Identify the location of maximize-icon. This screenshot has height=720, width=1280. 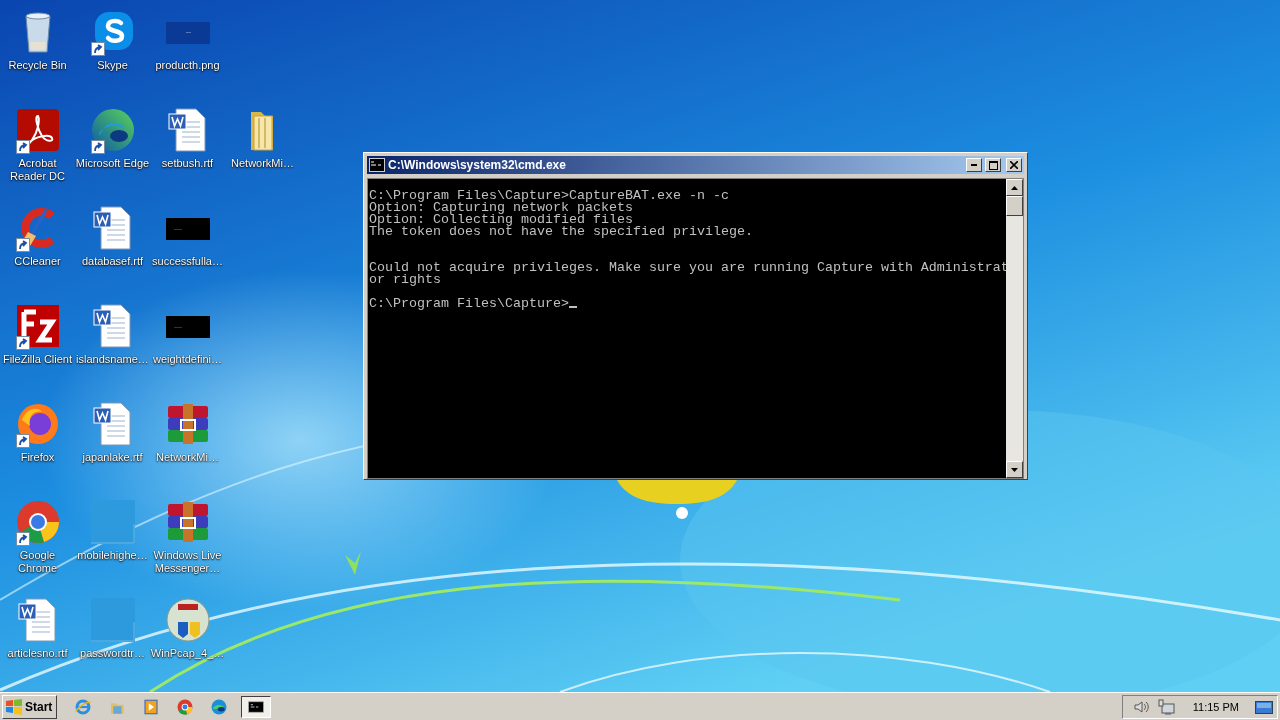
(993, 165).